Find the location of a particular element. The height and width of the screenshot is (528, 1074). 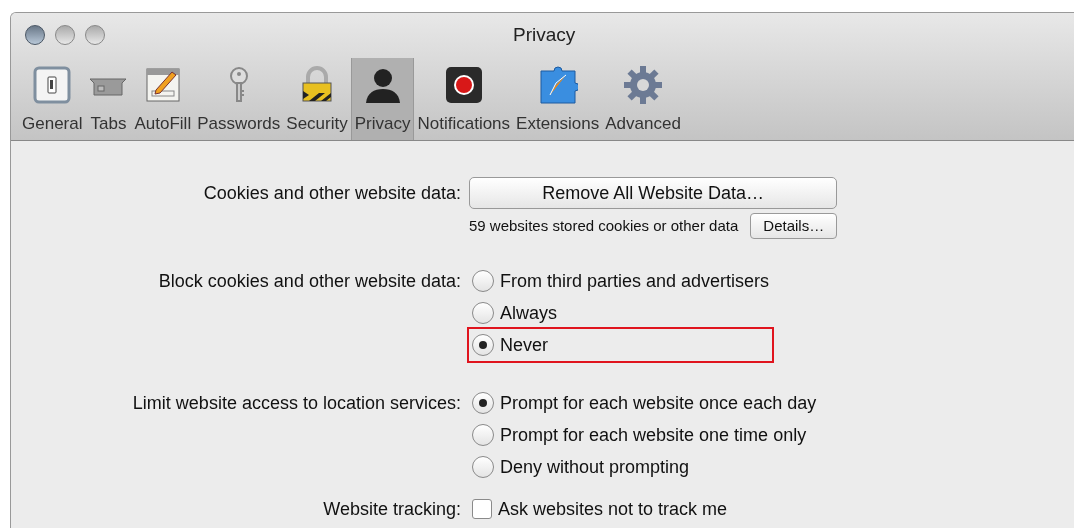

cookie-count-note: 59 websites stored cookies or other data is located at coordinates (604, 225).